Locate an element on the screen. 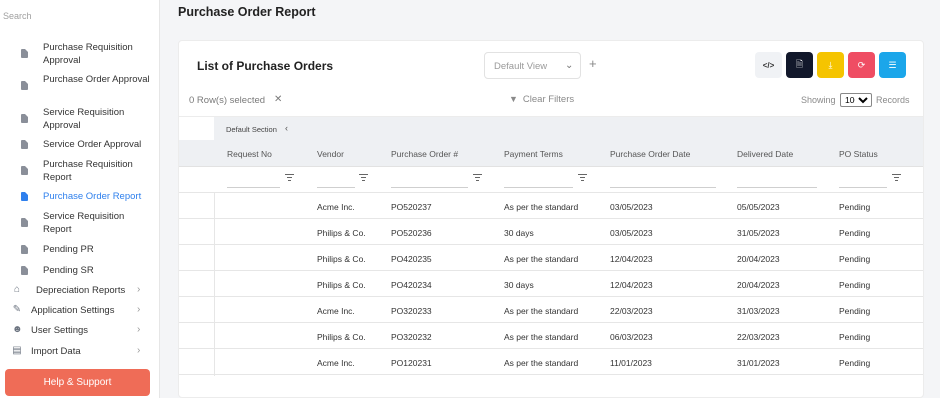  sidebar-item-purchase-order-approval: Purchase Order Approval is located at coordinates (80, 86).